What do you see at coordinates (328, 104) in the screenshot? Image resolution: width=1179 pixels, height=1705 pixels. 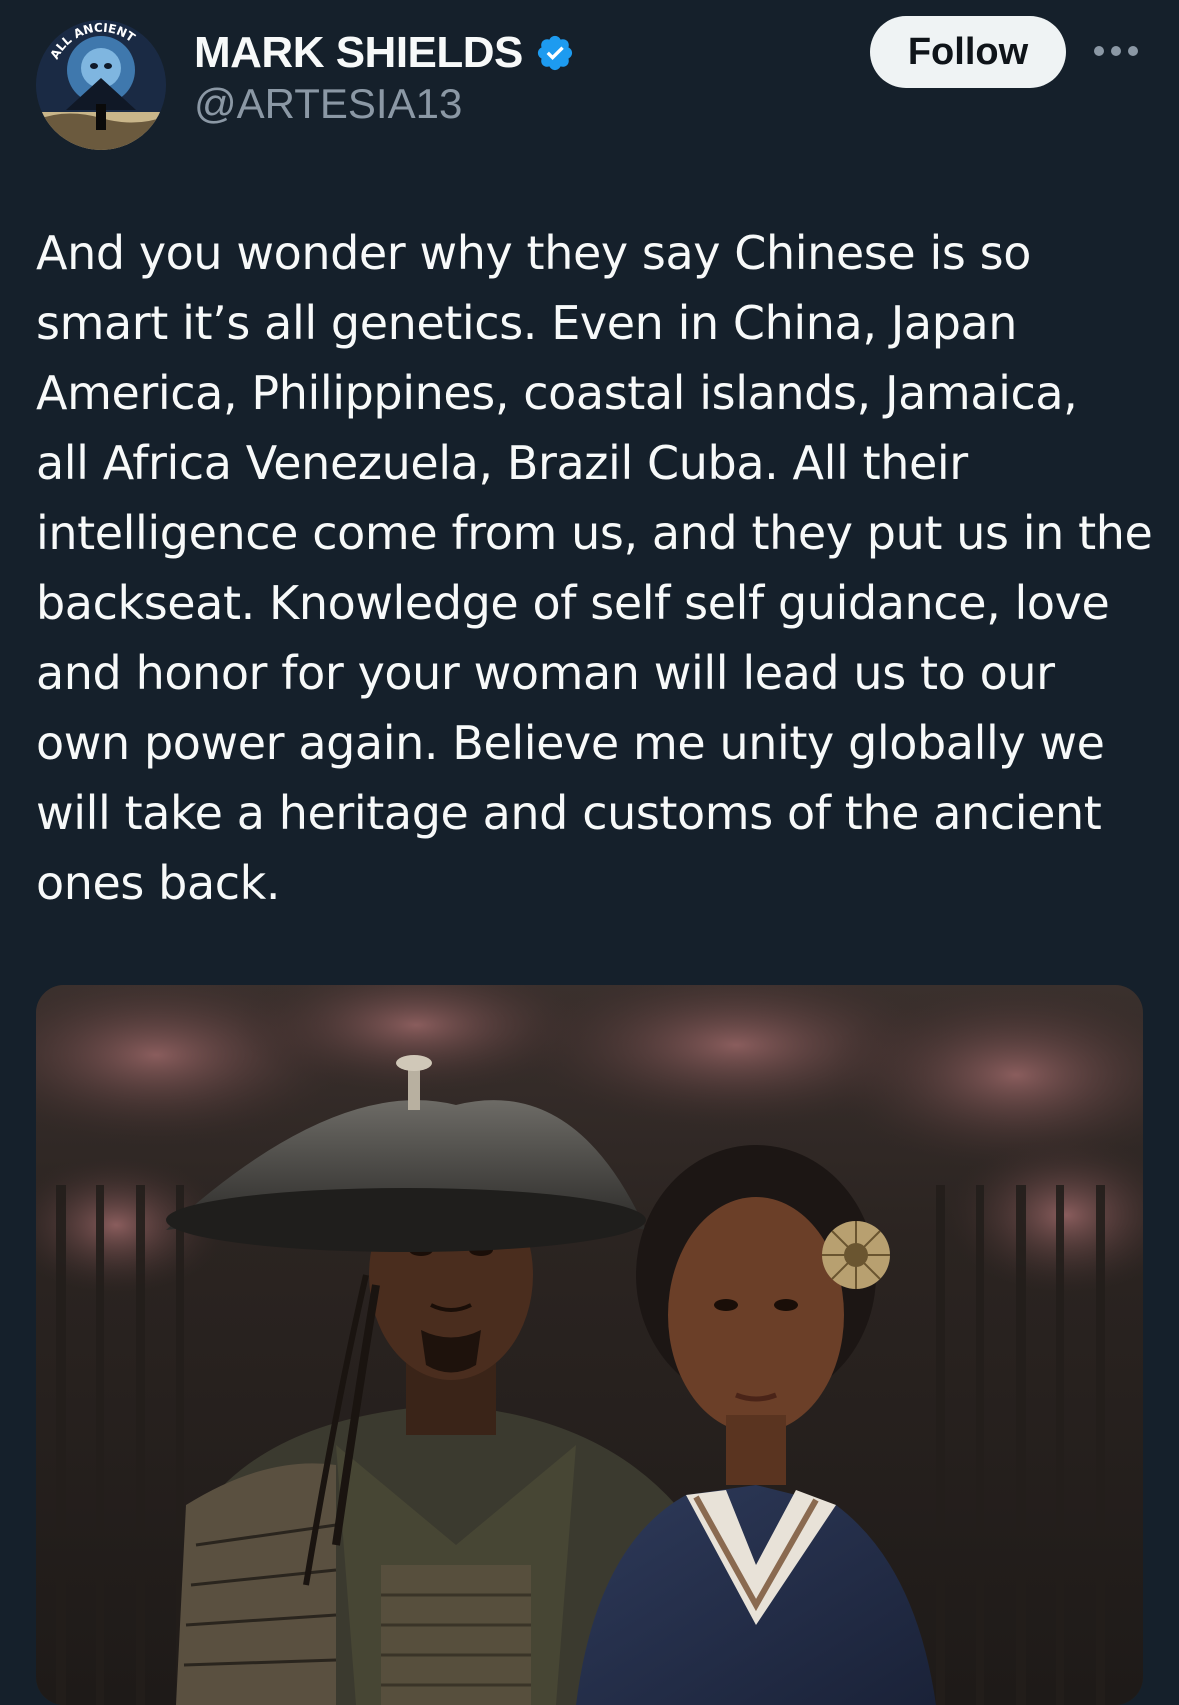 I see `author-handle: @ARTESIA13` at bounding box center [328, 104].